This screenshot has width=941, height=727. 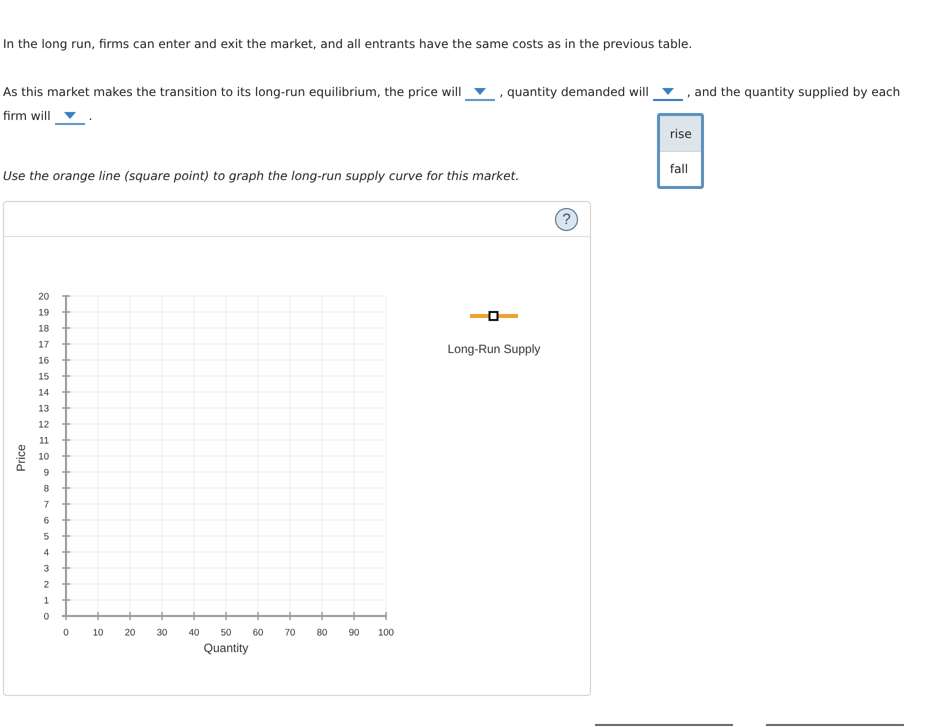 What do you see at coordinates (46, 585) in the screenshot?
I see `tick-label: 2` at bounding box center [46, 585].